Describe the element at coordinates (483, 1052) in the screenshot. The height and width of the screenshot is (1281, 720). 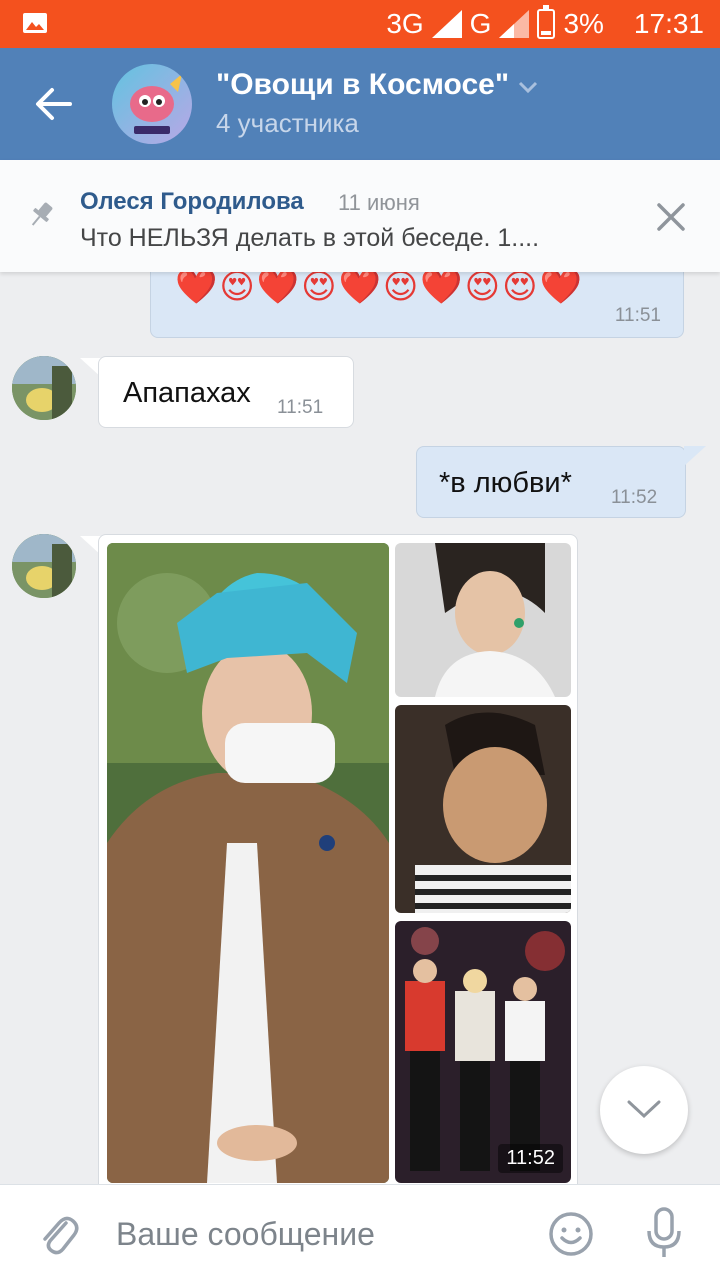
I see `photo-4: 11:52` at that location.